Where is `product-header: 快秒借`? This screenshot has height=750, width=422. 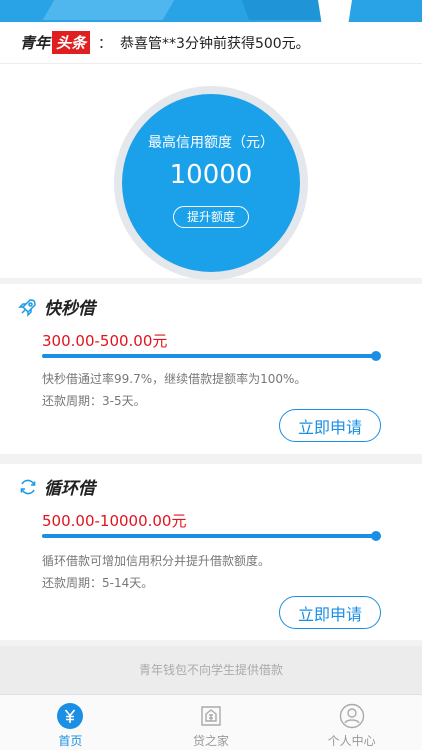
product-header: 快秒借 is located at coordinates (56, 306).